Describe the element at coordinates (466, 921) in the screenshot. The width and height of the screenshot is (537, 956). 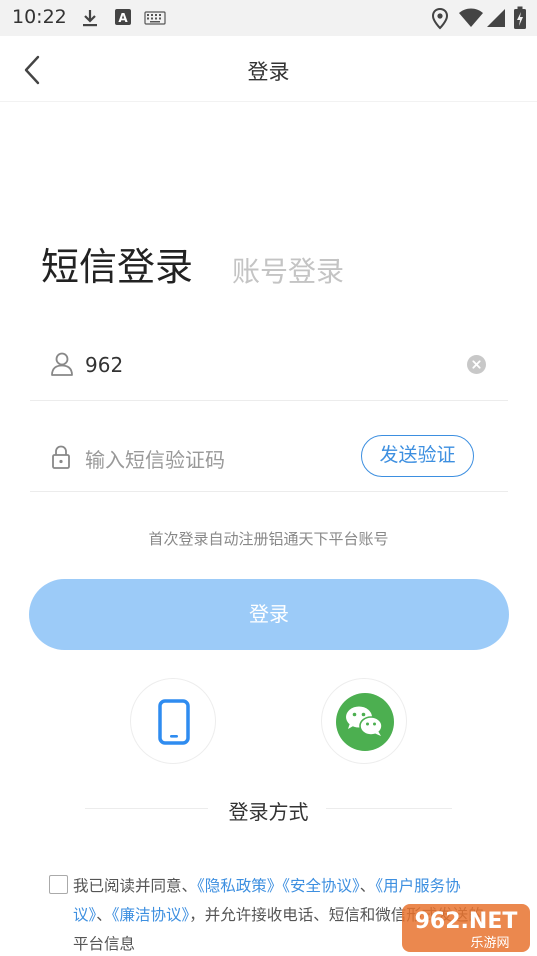
I see `svg-text: 962.NET` at that location.